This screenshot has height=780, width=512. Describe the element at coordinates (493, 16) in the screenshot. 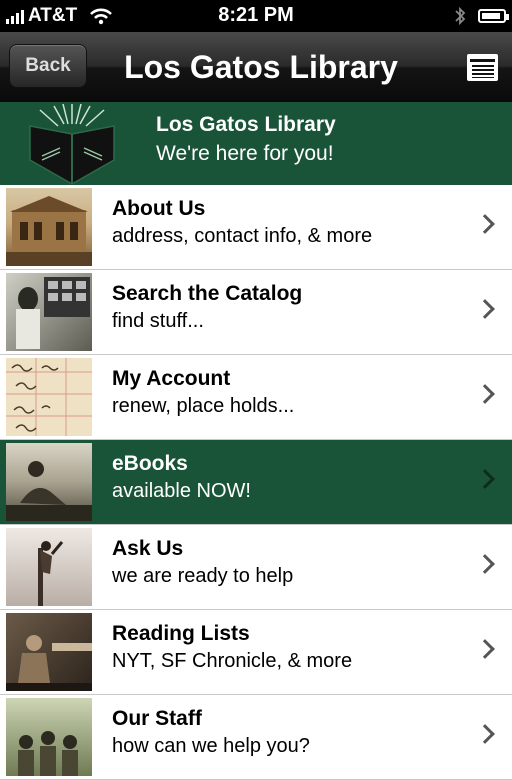

I see `battery-icon` at that location.